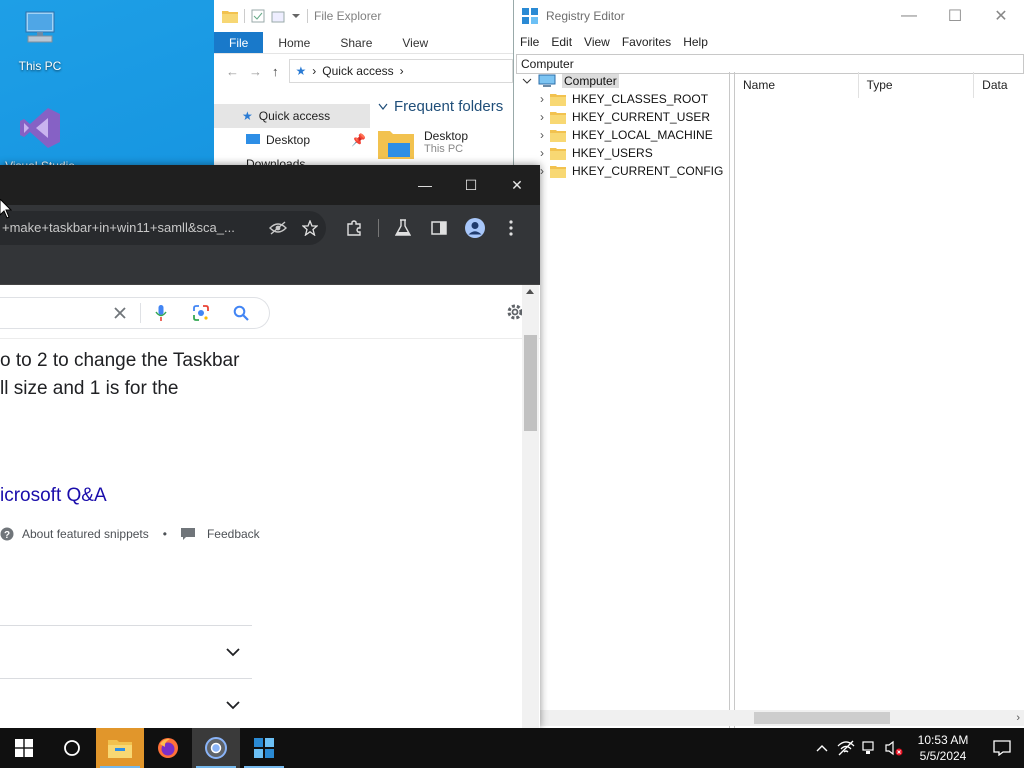 This screenshot has height=768, width=1024. Describe the element at coordinates (253, 139) in the screenshot. I see `desktop-folder-icon` at that location.